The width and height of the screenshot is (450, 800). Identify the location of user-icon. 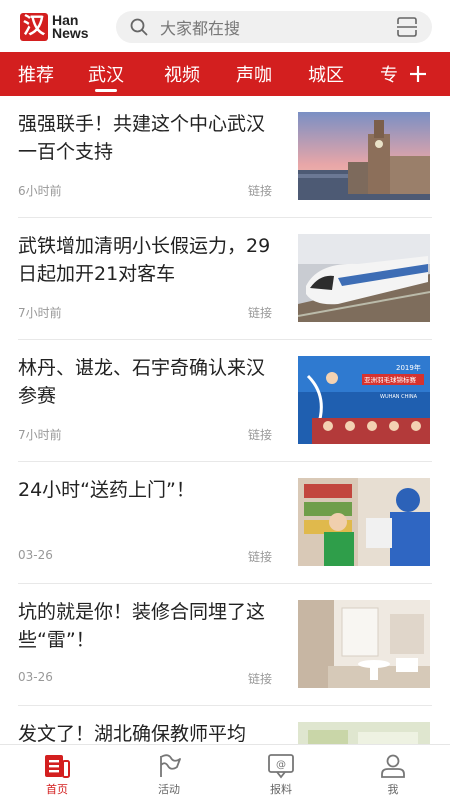
(393, 766).